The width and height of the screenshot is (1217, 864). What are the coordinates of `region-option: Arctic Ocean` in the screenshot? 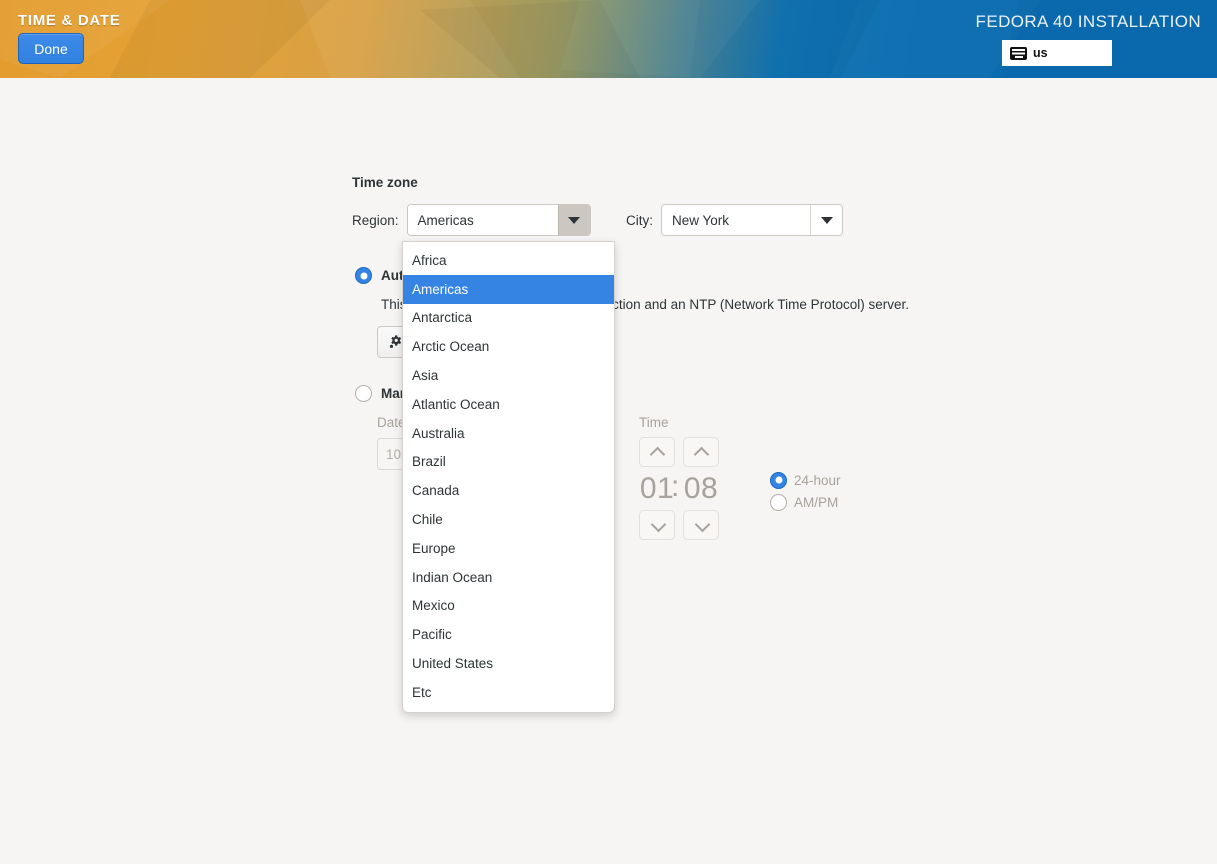 It's located at (508, 346).